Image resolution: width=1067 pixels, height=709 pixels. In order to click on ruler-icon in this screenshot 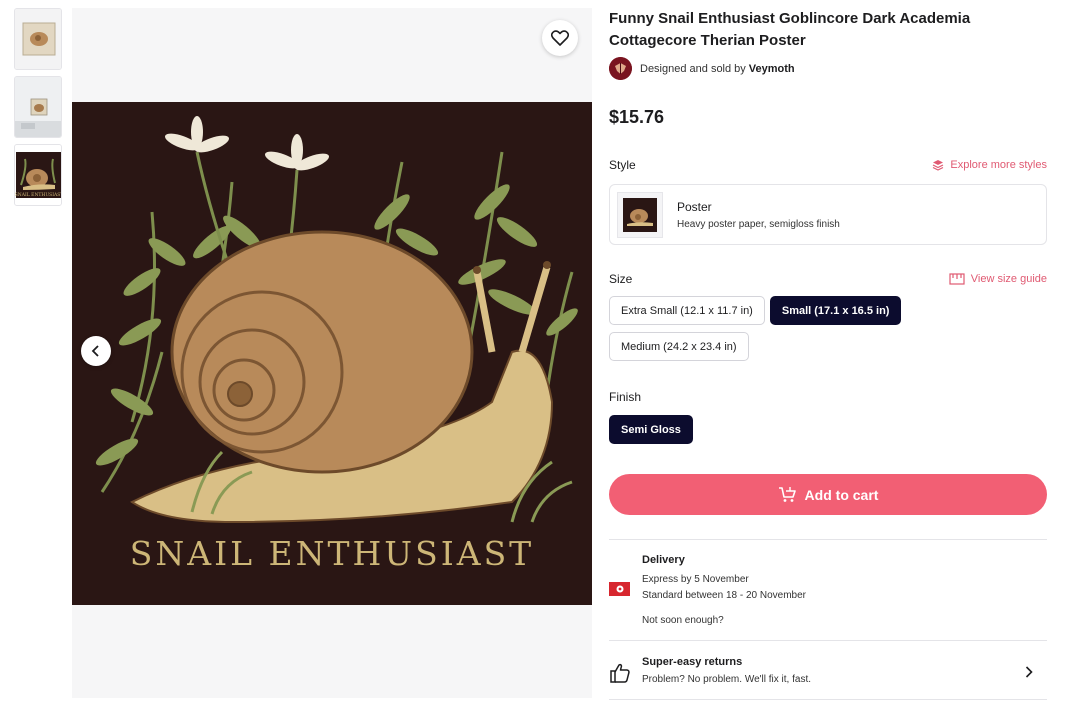, I will do `click(957, 279)`.